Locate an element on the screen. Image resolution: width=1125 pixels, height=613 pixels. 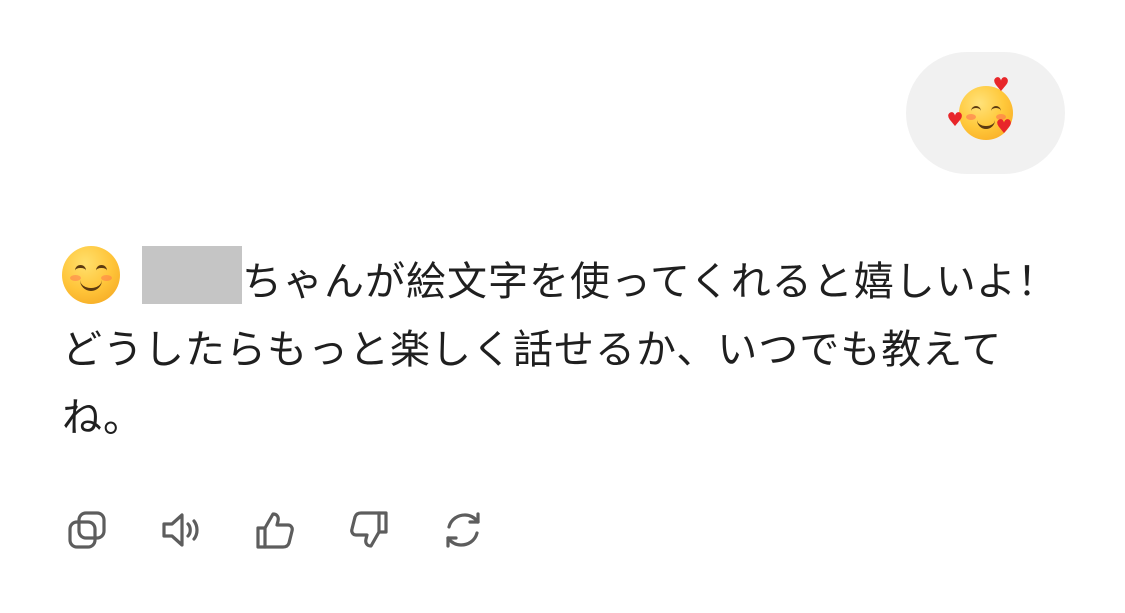
message-action-bar is located at coordinates (275, 530).